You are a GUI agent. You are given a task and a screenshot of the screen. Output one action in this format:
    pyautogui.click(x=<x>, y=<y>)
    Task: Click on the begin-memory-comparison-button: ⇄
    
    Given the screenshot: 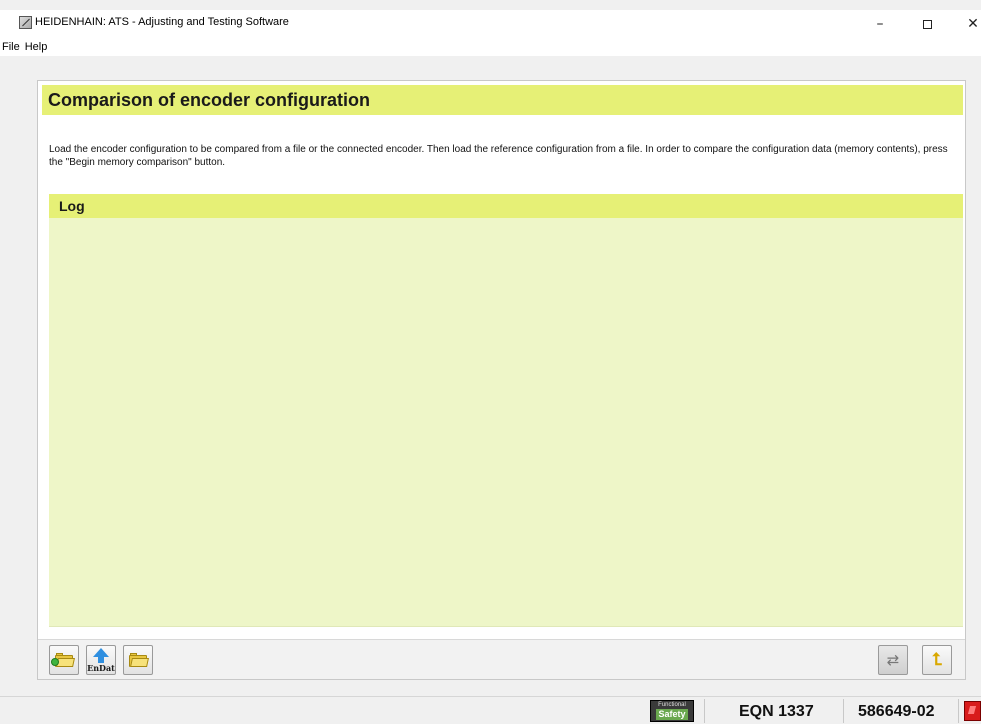 What is the action you would take?
    pyautogui.click(x=893, y=660)
    